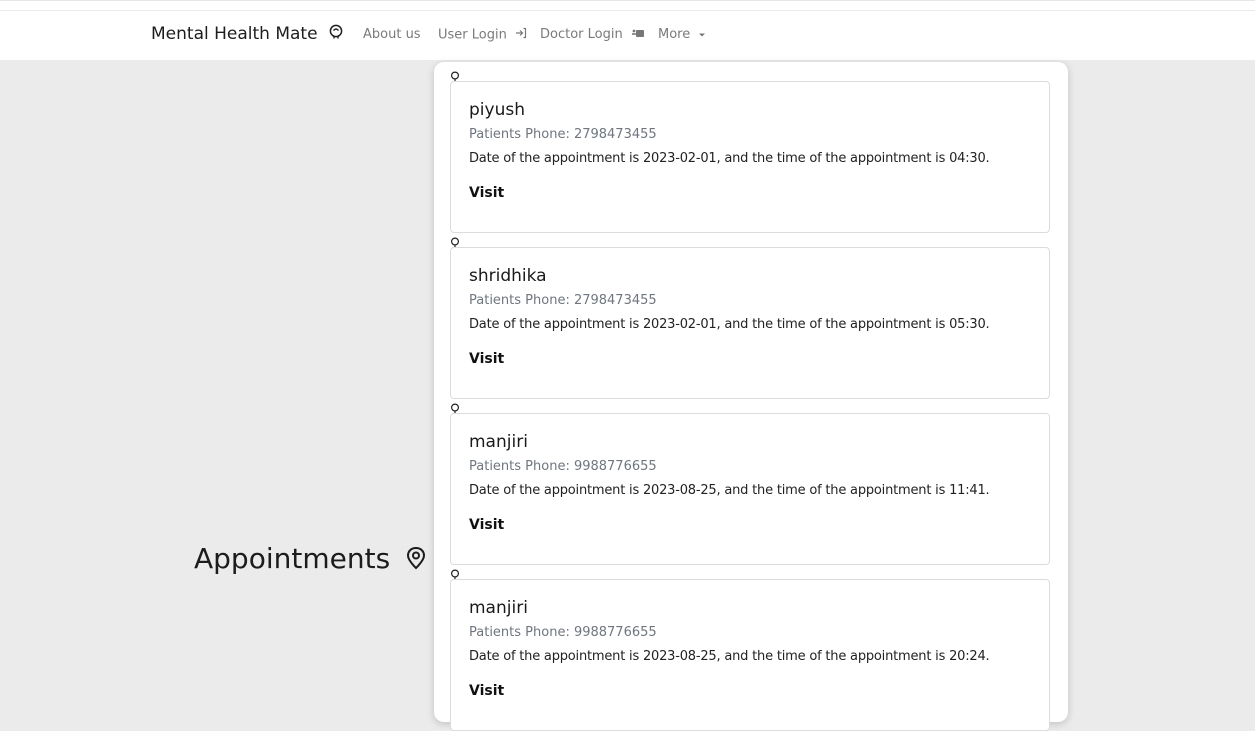 This screenshot has height=731, width=1255. Describe the element at coordinates (627, 10) in the screenshot. I see `navbar-divider` at that location.